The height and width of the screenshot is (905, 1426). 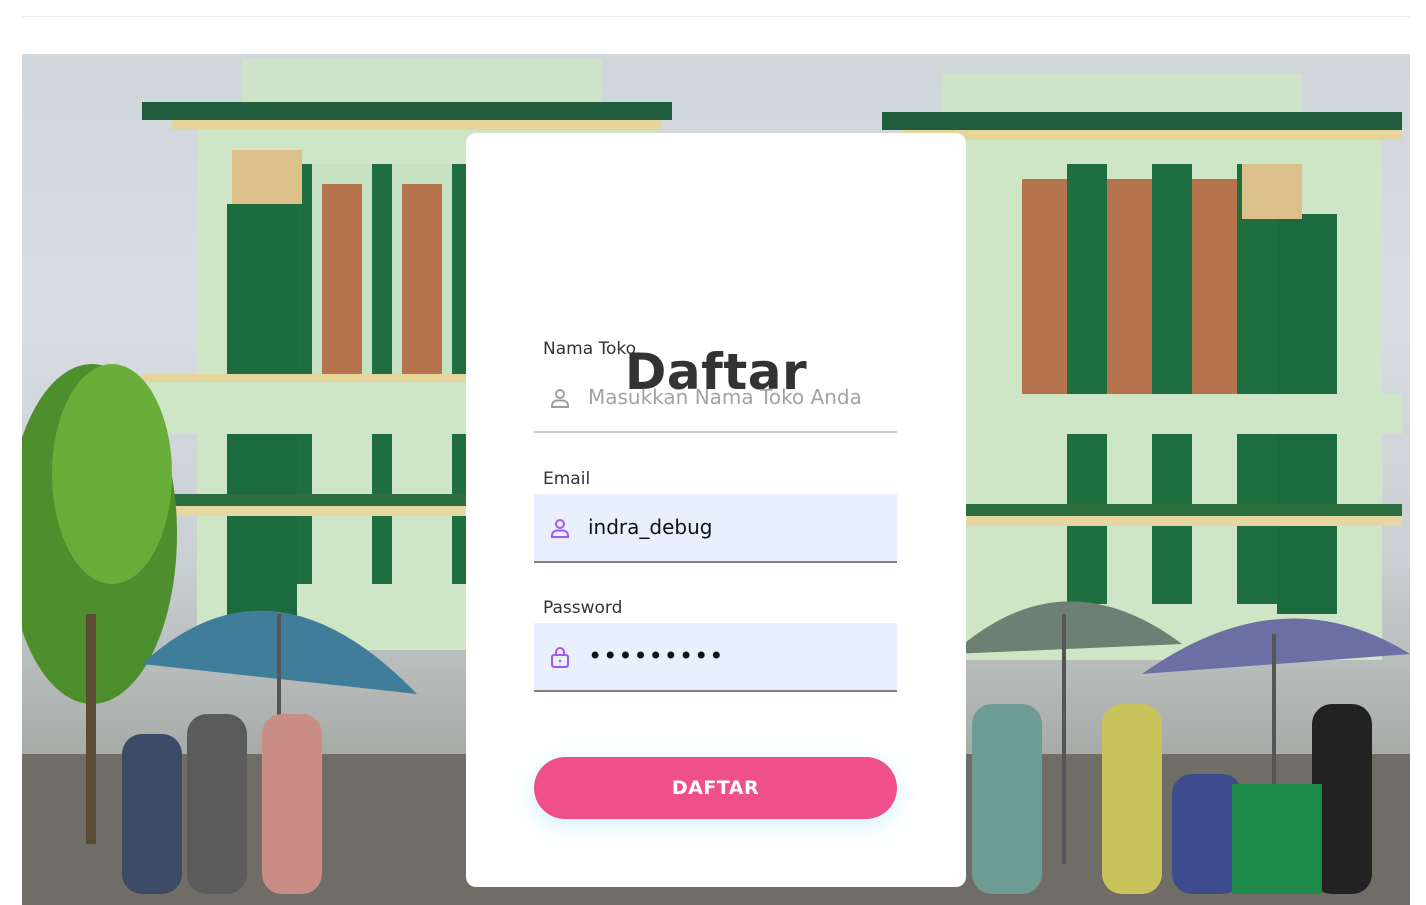 I want to click on store-name-label: Nama Toko, so click(x=590, y=349).